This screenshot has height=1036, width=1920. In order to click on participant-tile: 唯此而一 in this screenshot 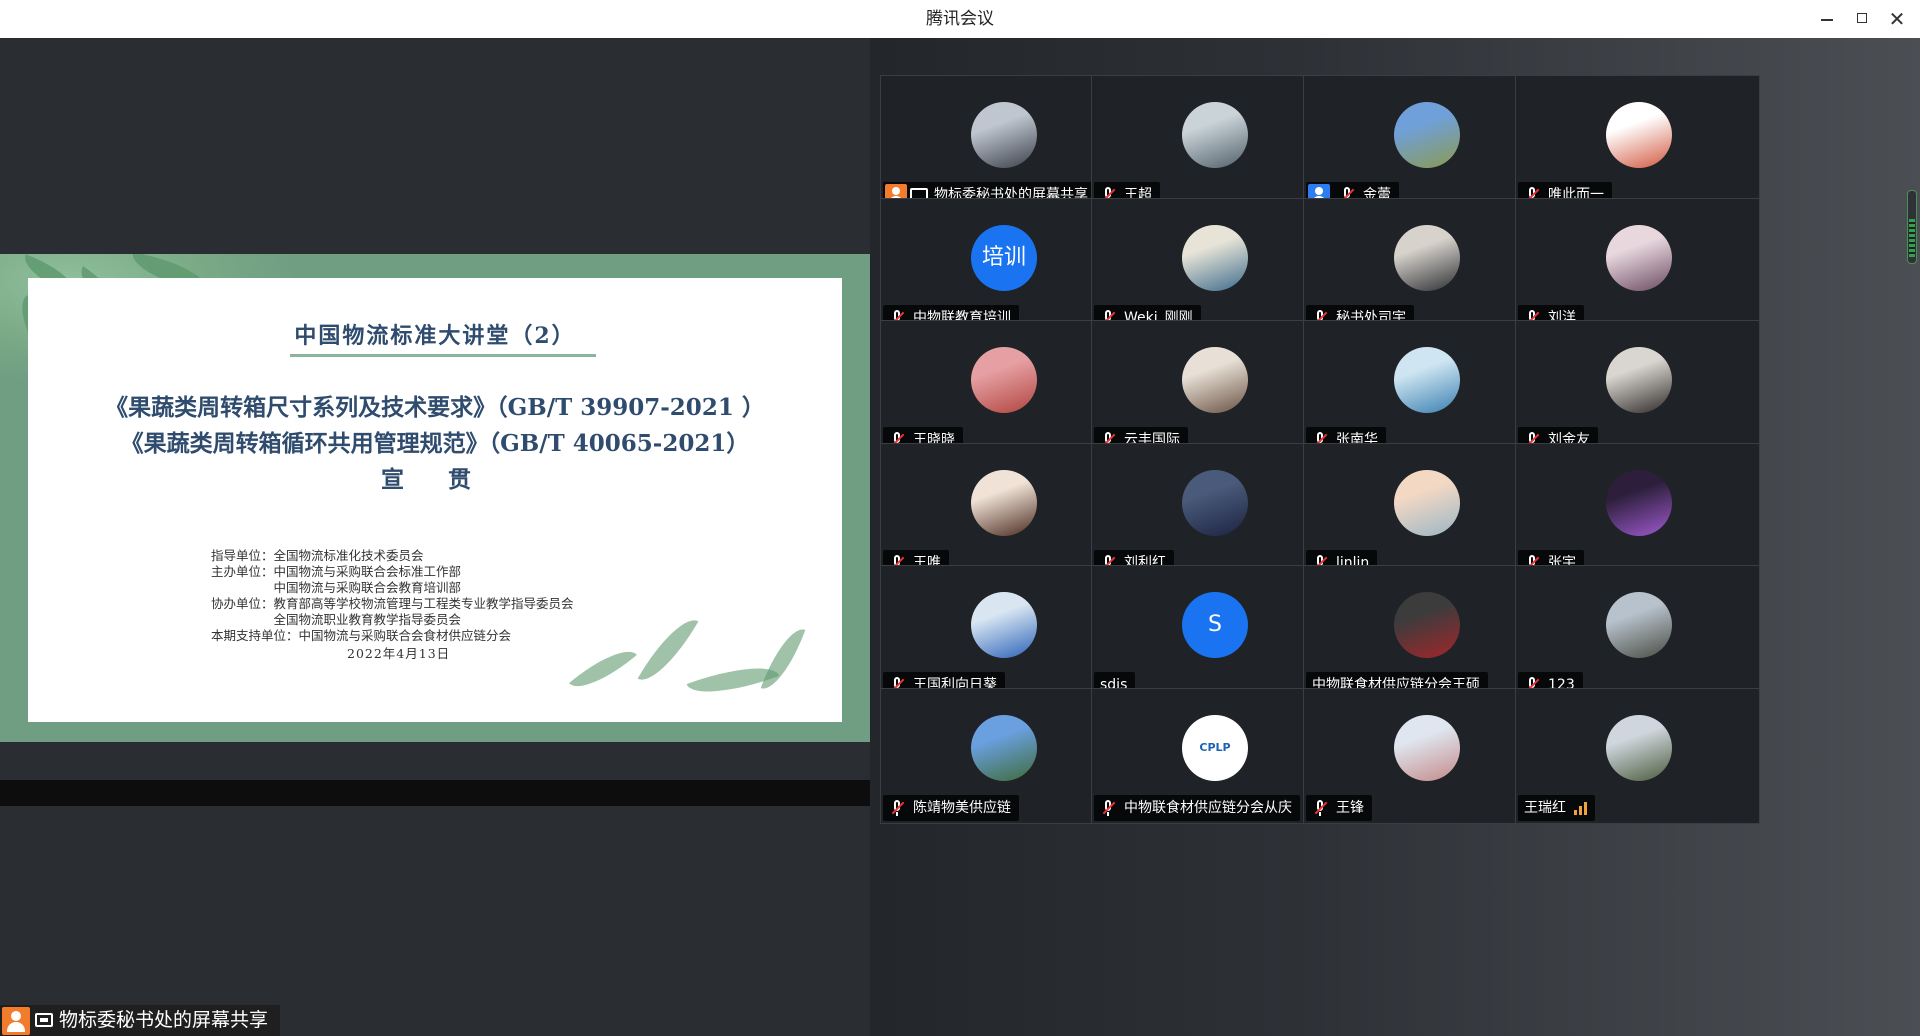, I will do `click(1637, 143)`.